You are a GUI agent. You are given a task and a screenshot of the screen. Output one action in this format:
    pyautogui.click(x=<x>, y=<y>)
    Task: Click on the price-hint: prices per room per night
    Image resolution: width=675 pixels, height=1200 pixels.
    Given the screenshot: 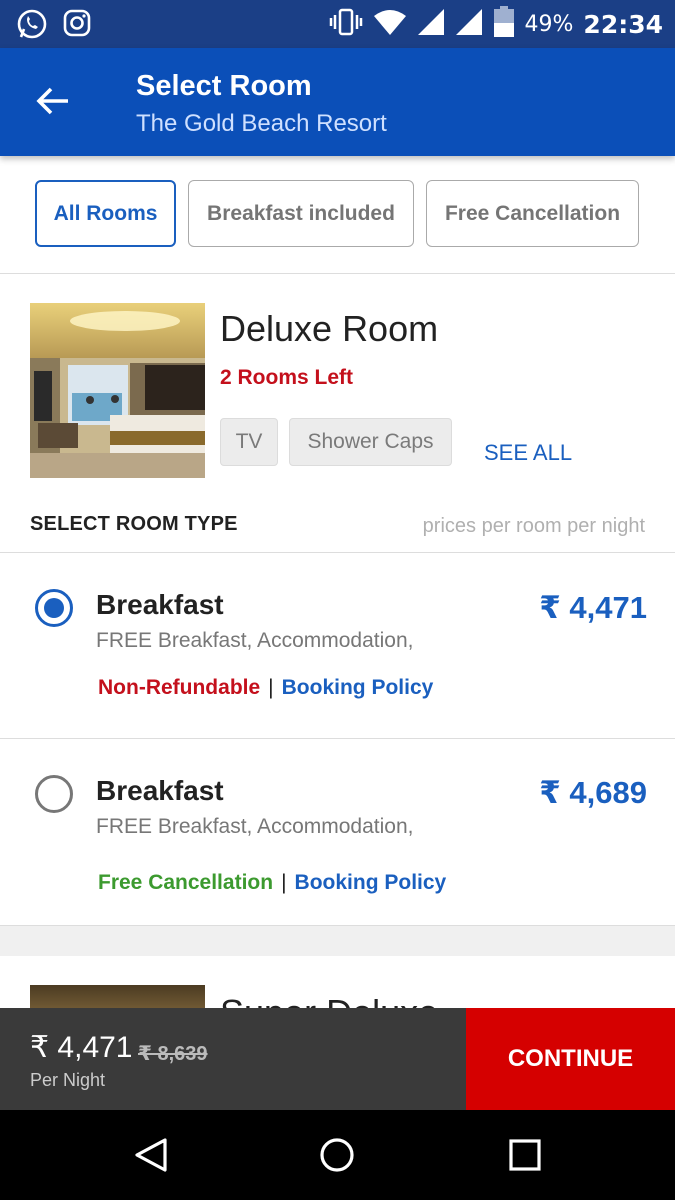 What is the action you would take?
    pyautogui.click(x=533, y=526)
    